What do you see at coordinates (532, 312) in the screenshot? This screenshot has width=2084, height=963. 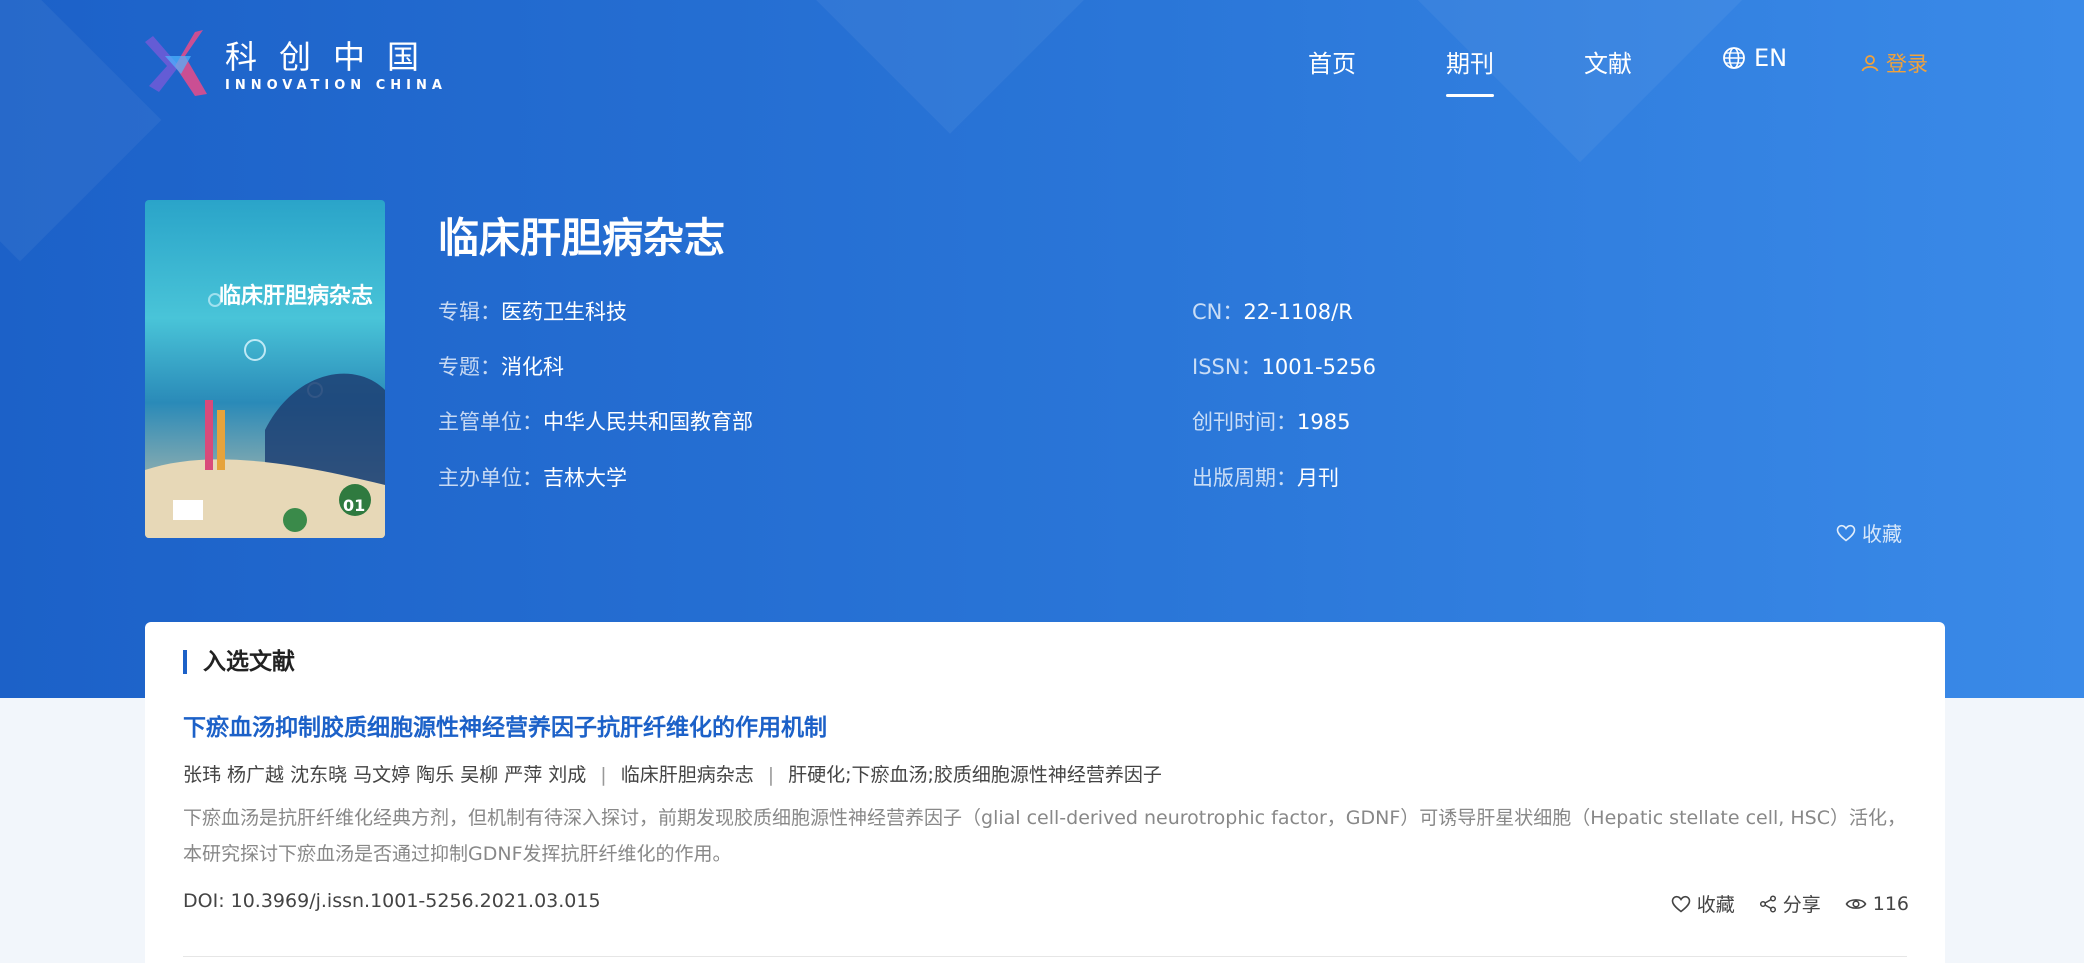 I see `meta-album: 专辑：医药卫生科技` at bounding box center [532, 312].